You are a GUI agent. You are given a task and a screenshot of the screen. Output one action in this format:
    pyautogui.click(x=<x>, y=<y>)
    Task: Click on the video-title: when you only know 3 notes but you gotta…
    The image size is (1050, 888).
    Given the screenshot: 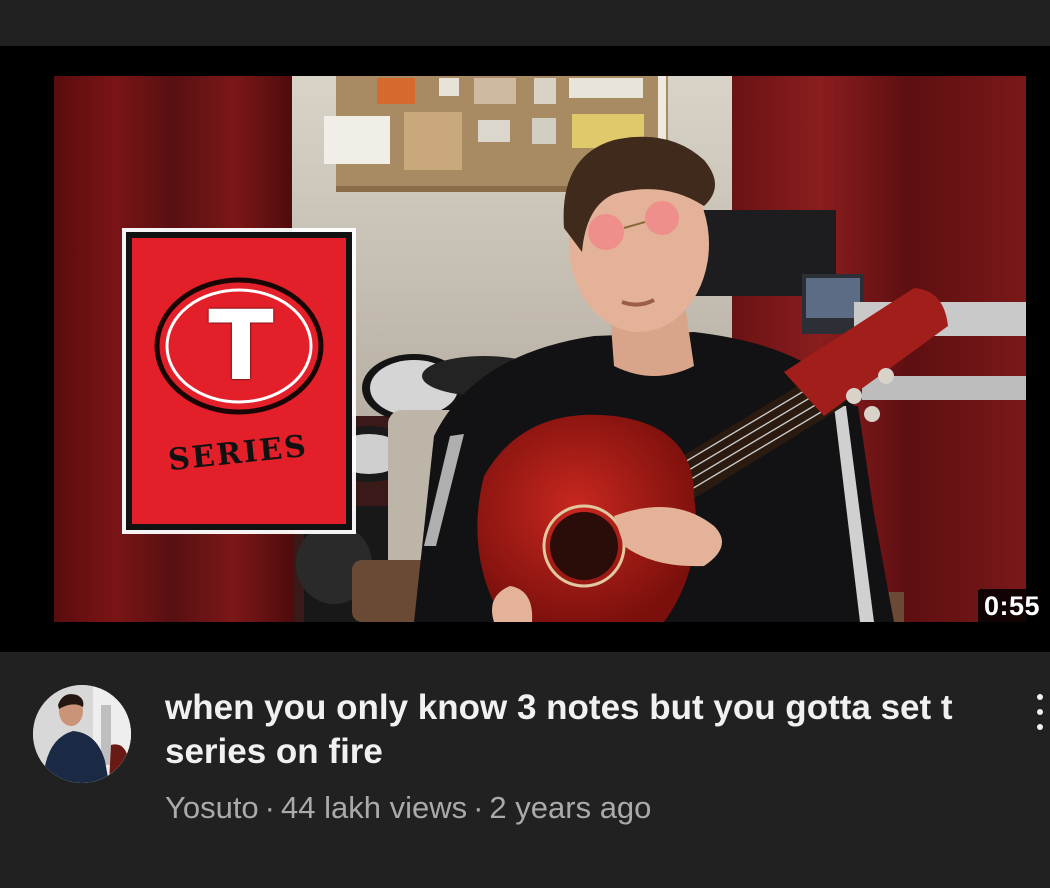 What is the action you would take?
    pyautogui.click(x=580, y=730)
    